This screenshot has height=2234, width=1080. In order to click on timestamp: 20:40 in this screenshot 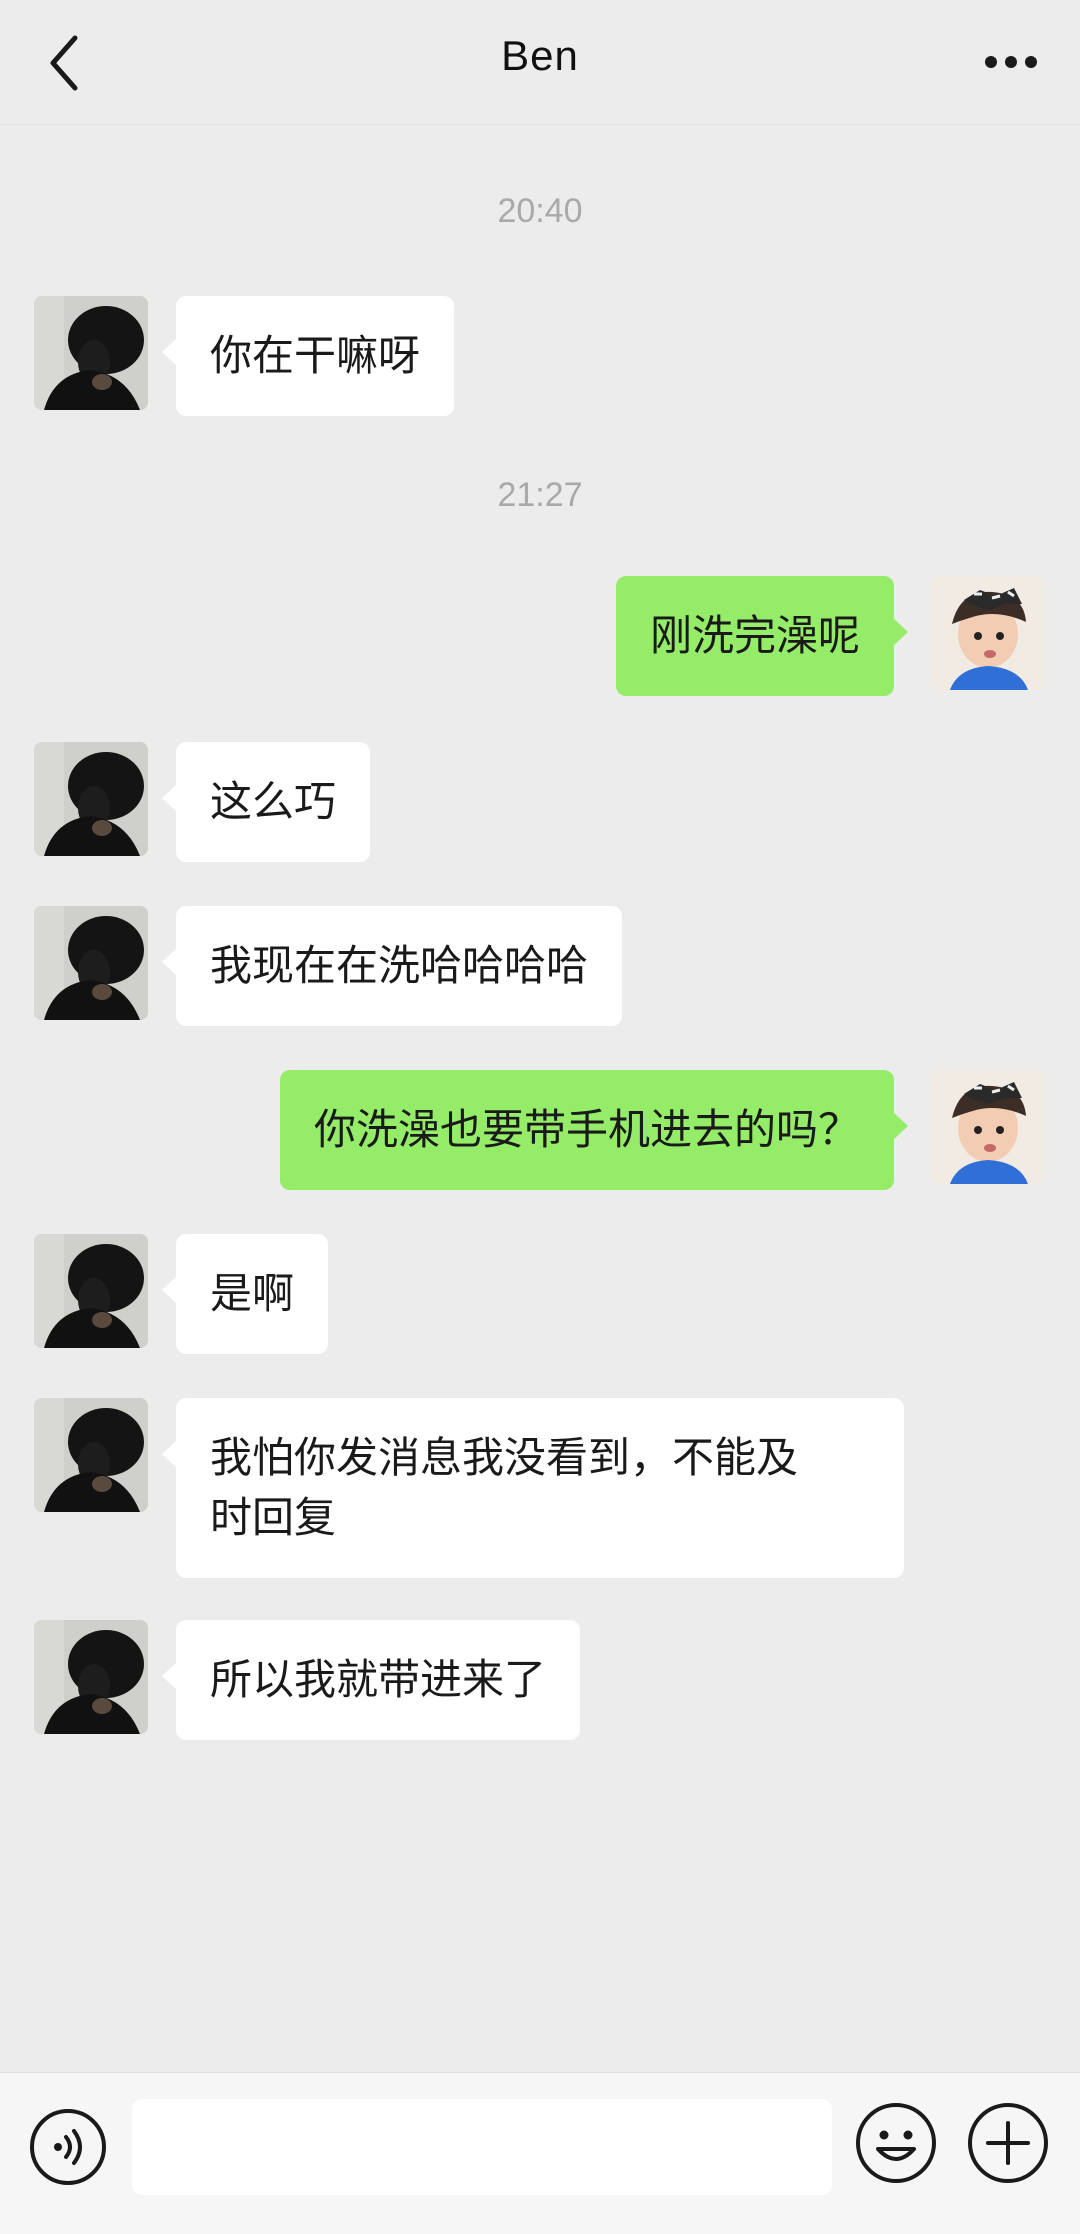, I will do `click(540, 211)`.